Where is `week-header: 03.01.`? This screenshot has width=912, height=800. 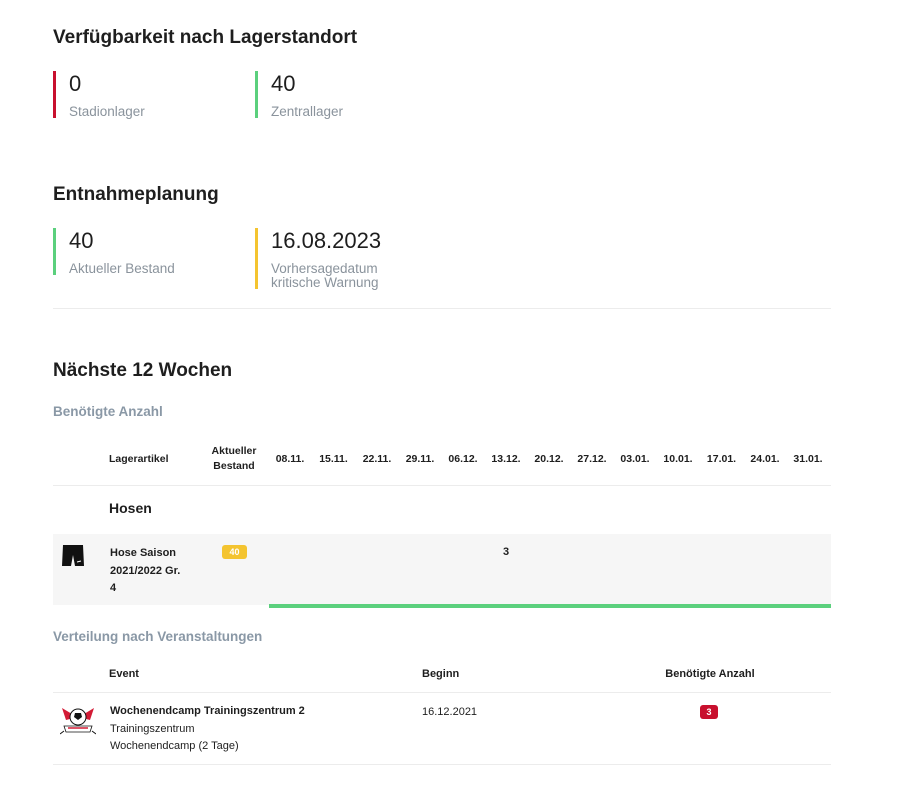
week-header: 03.01. is located at coordinates (635, 459).